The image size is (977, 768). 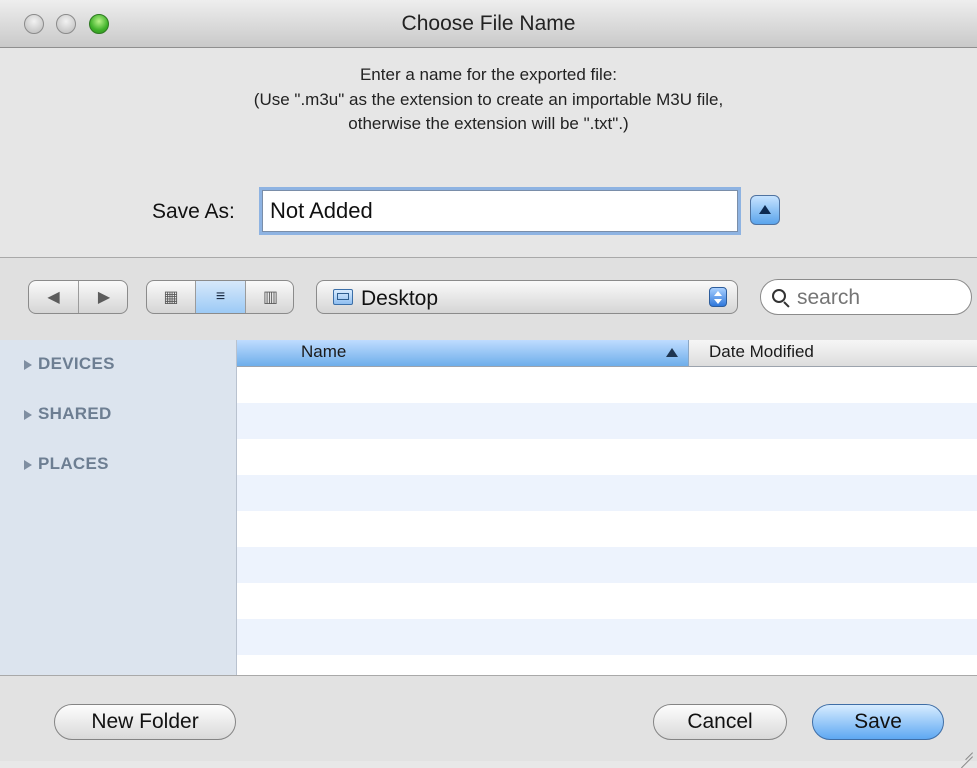 I want to click on sidebar-group-places: PLACES, so click(x=66, y=464).